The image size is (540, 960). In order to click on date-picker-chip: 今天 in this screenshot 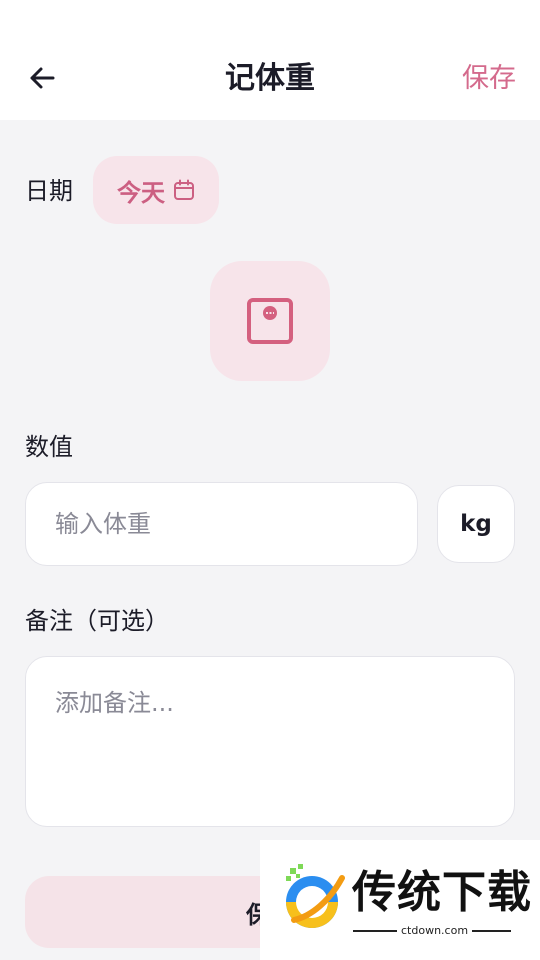, I will do `click(156, 190)`.